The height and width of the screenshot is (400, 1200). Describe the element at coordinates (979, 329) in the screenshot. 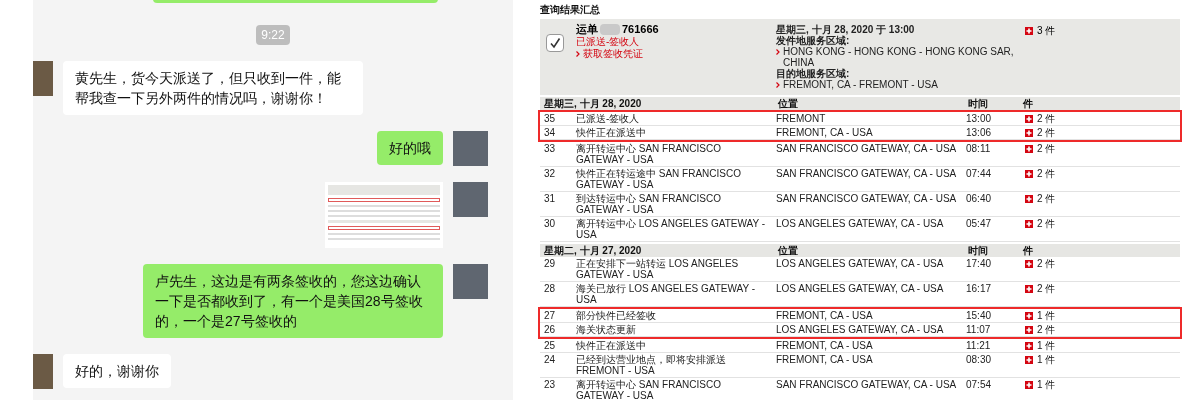

I see `table-cell-text: 11:07` at that location.